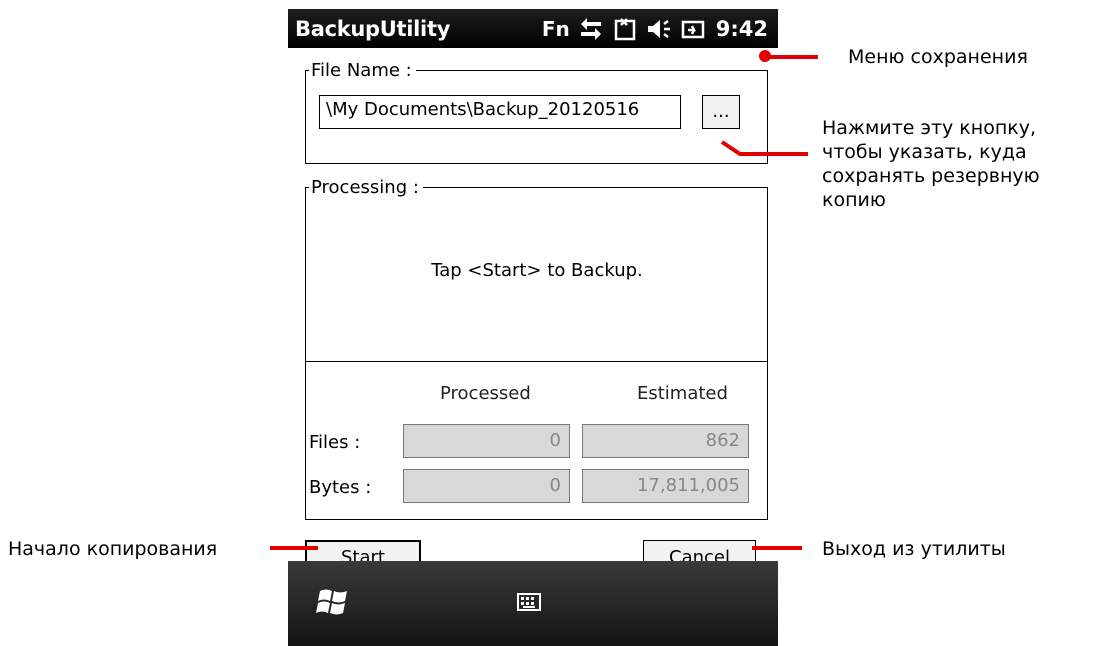 This screenshot has height=646, width=1094. I want to click on file-name-legend: File Name :, so click(361, 70).